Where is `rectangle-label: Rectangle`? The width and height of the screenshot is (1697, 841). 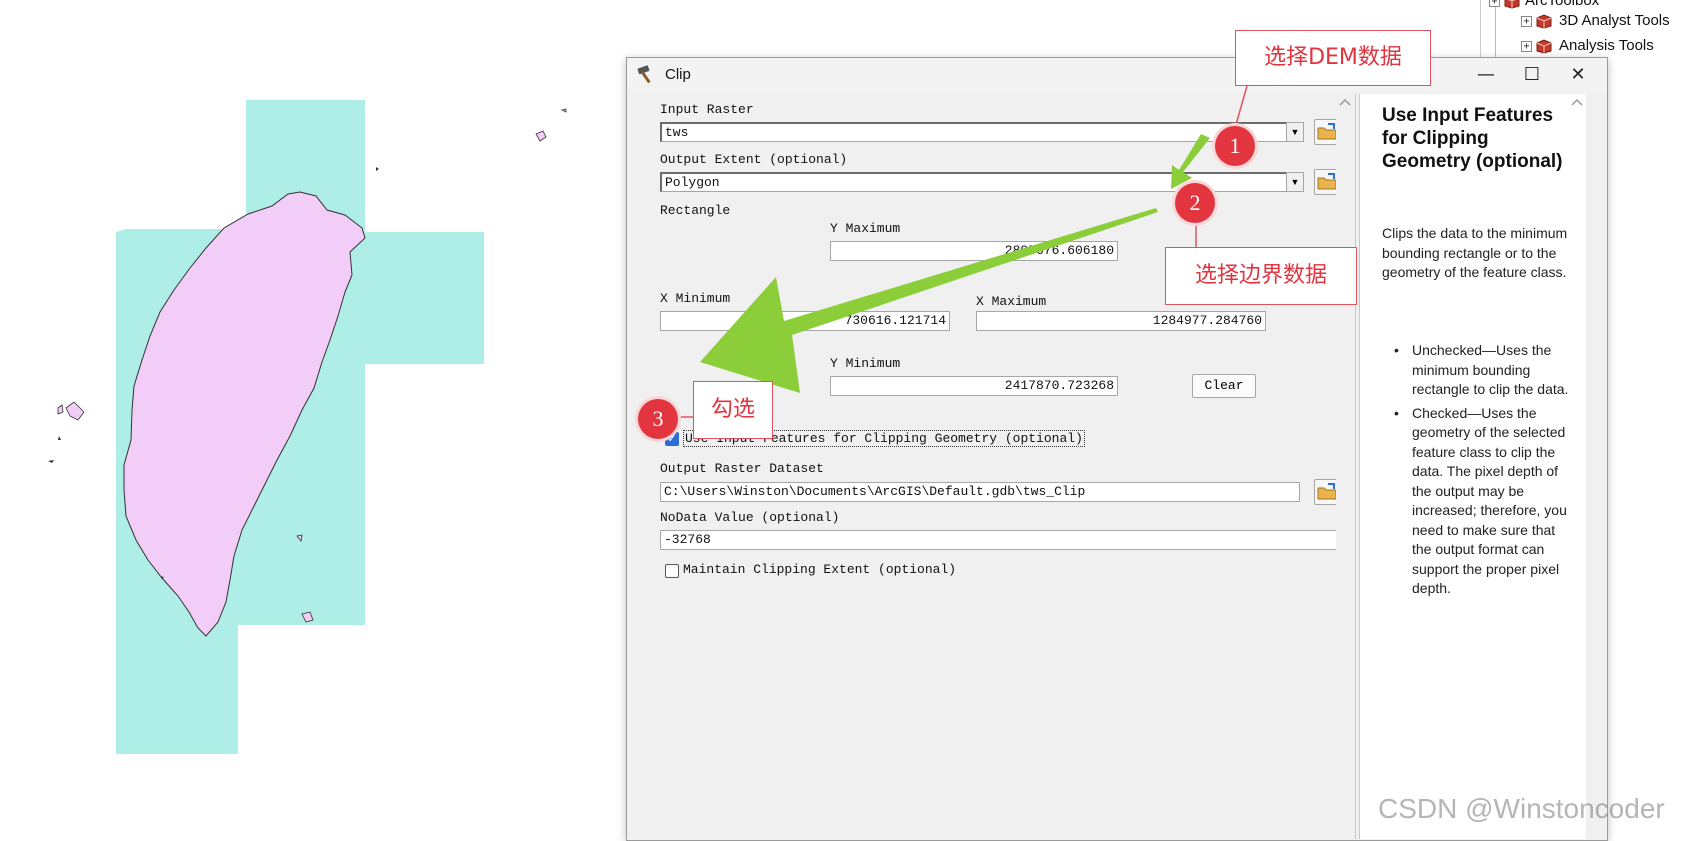
rectangle-label: Rectangle is located at coordinates (695, 210).